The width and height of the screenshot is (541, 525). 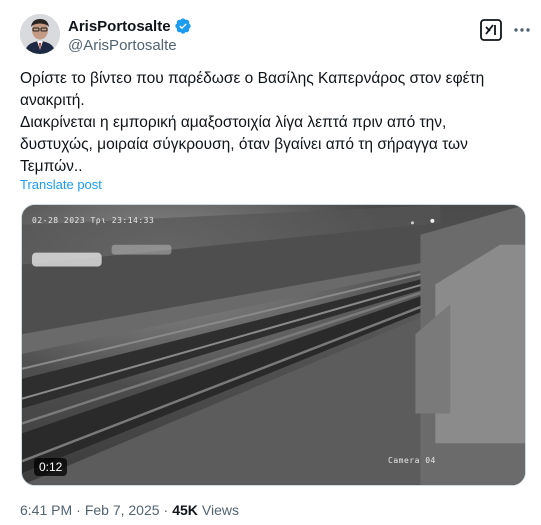 I want to click on views-count: 45K, so click(x=185, y=510).